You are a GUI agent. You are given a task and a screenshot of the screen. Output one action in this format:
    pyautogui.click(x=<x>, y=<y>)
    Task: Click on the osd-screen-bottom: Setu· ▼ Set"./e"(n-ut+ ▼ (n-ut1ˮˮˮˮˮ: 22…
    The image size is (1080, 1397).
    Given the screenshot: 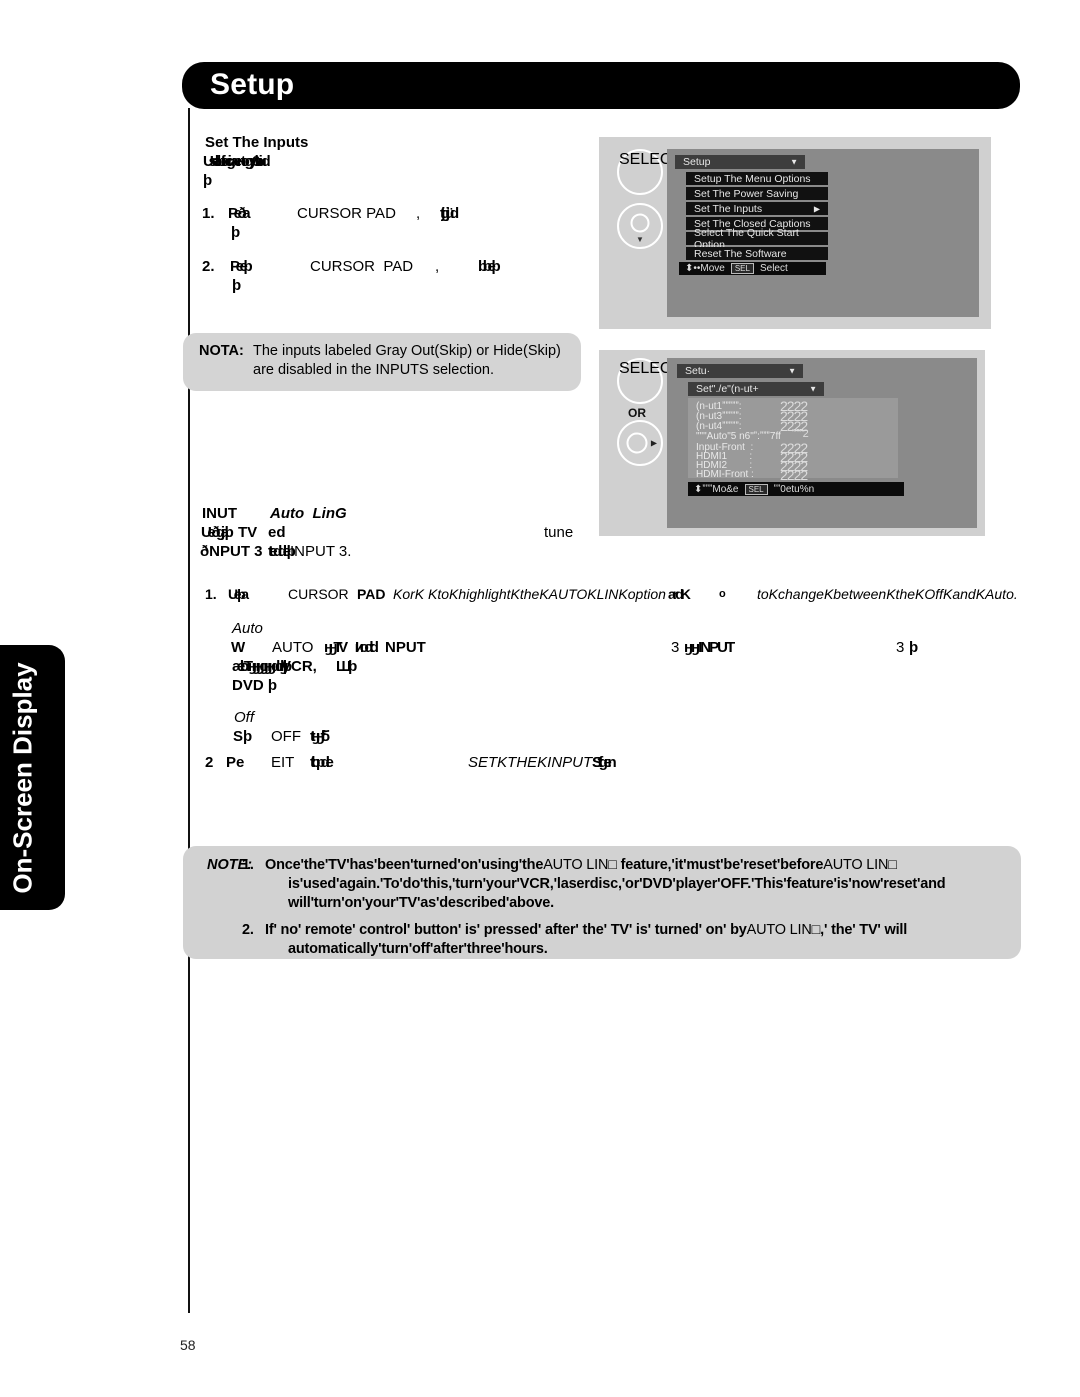 What is the action you would take?
    pyautogui.click(x=822, y=443)
    